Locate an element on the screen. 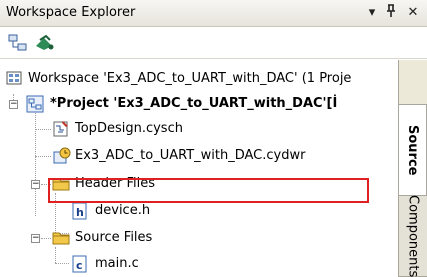  dropdown-arrow-icon: ▾ is located at coordinates (372, 13).